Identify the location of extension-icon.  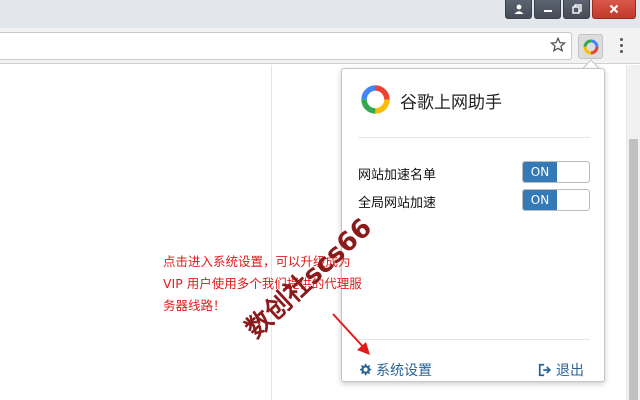
(590, 46).